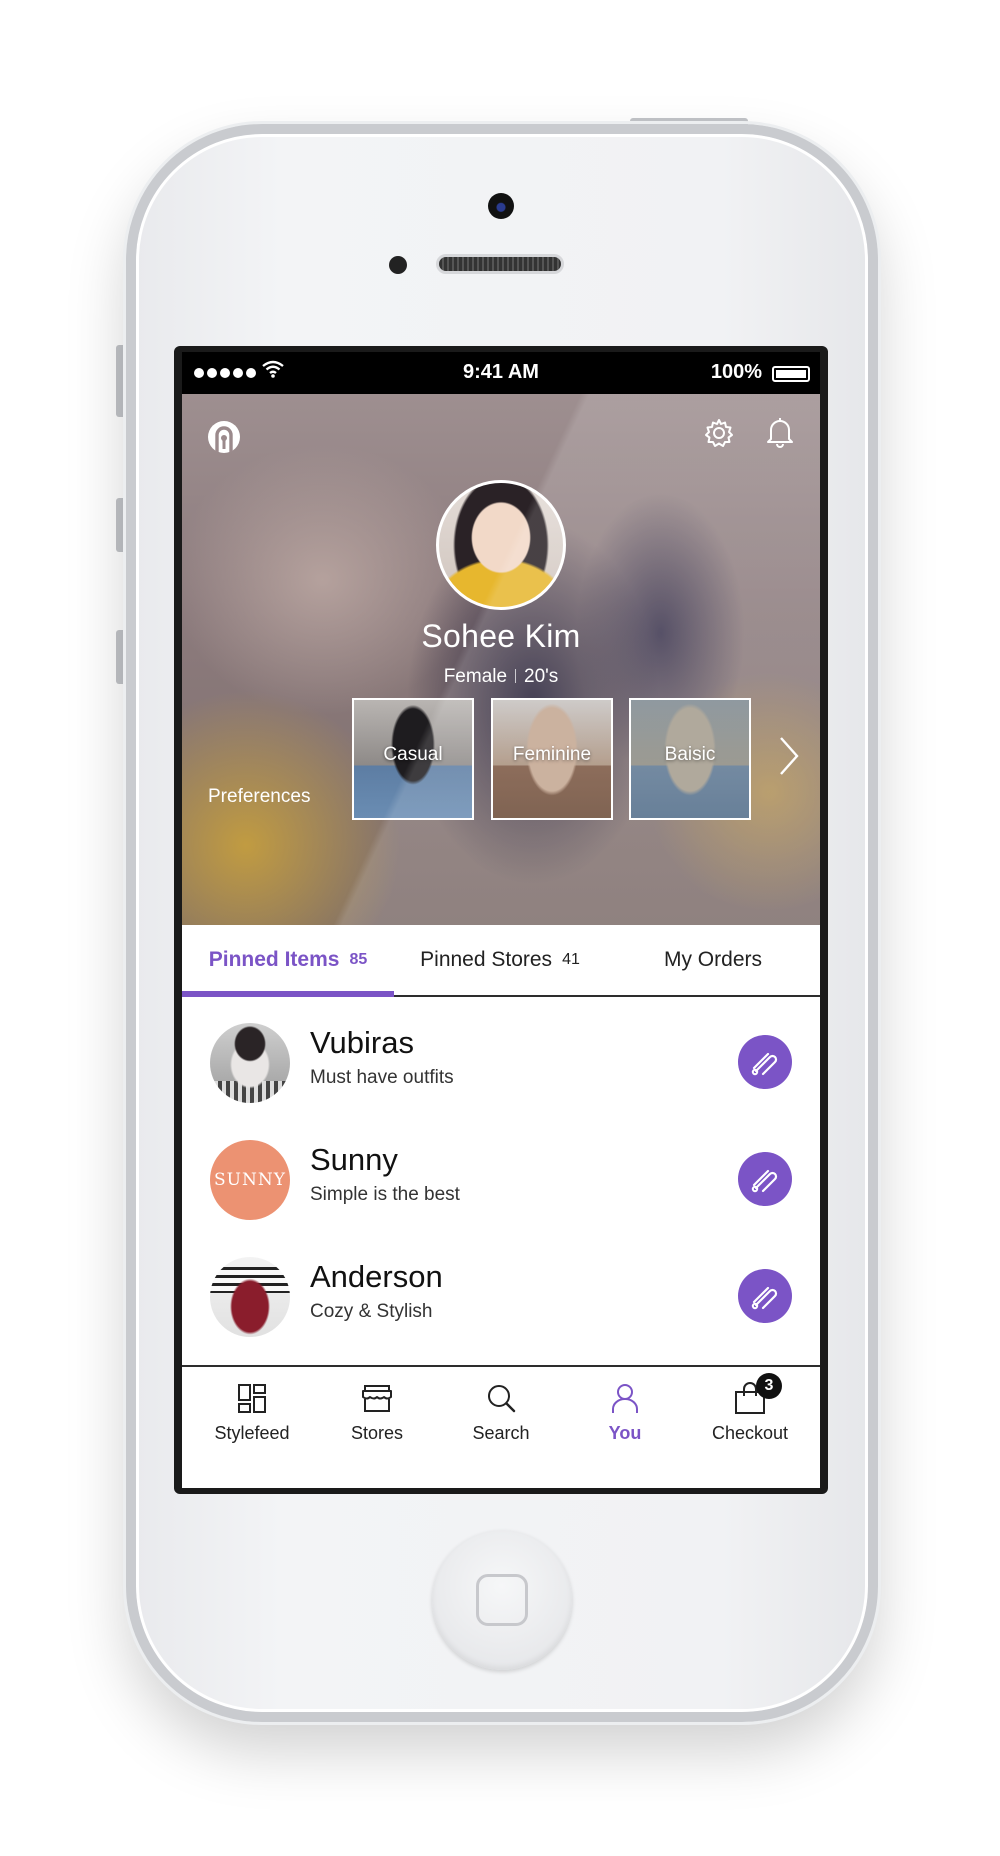 The height and width of the screenshot is (1856, 1000). I want to click on profile-gender: Female, so click(475, 676).